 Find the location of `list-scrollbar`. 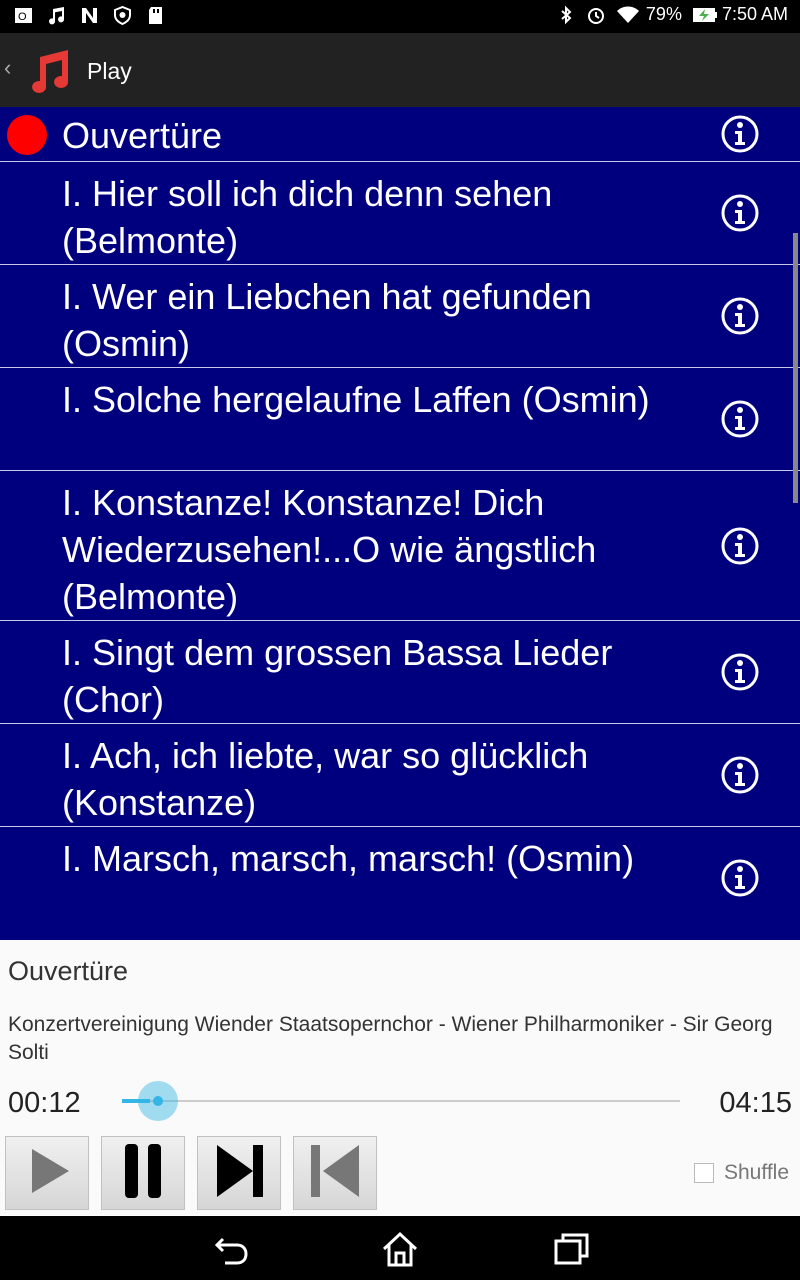

list-scrollbar is located at coordinates (795, 368).